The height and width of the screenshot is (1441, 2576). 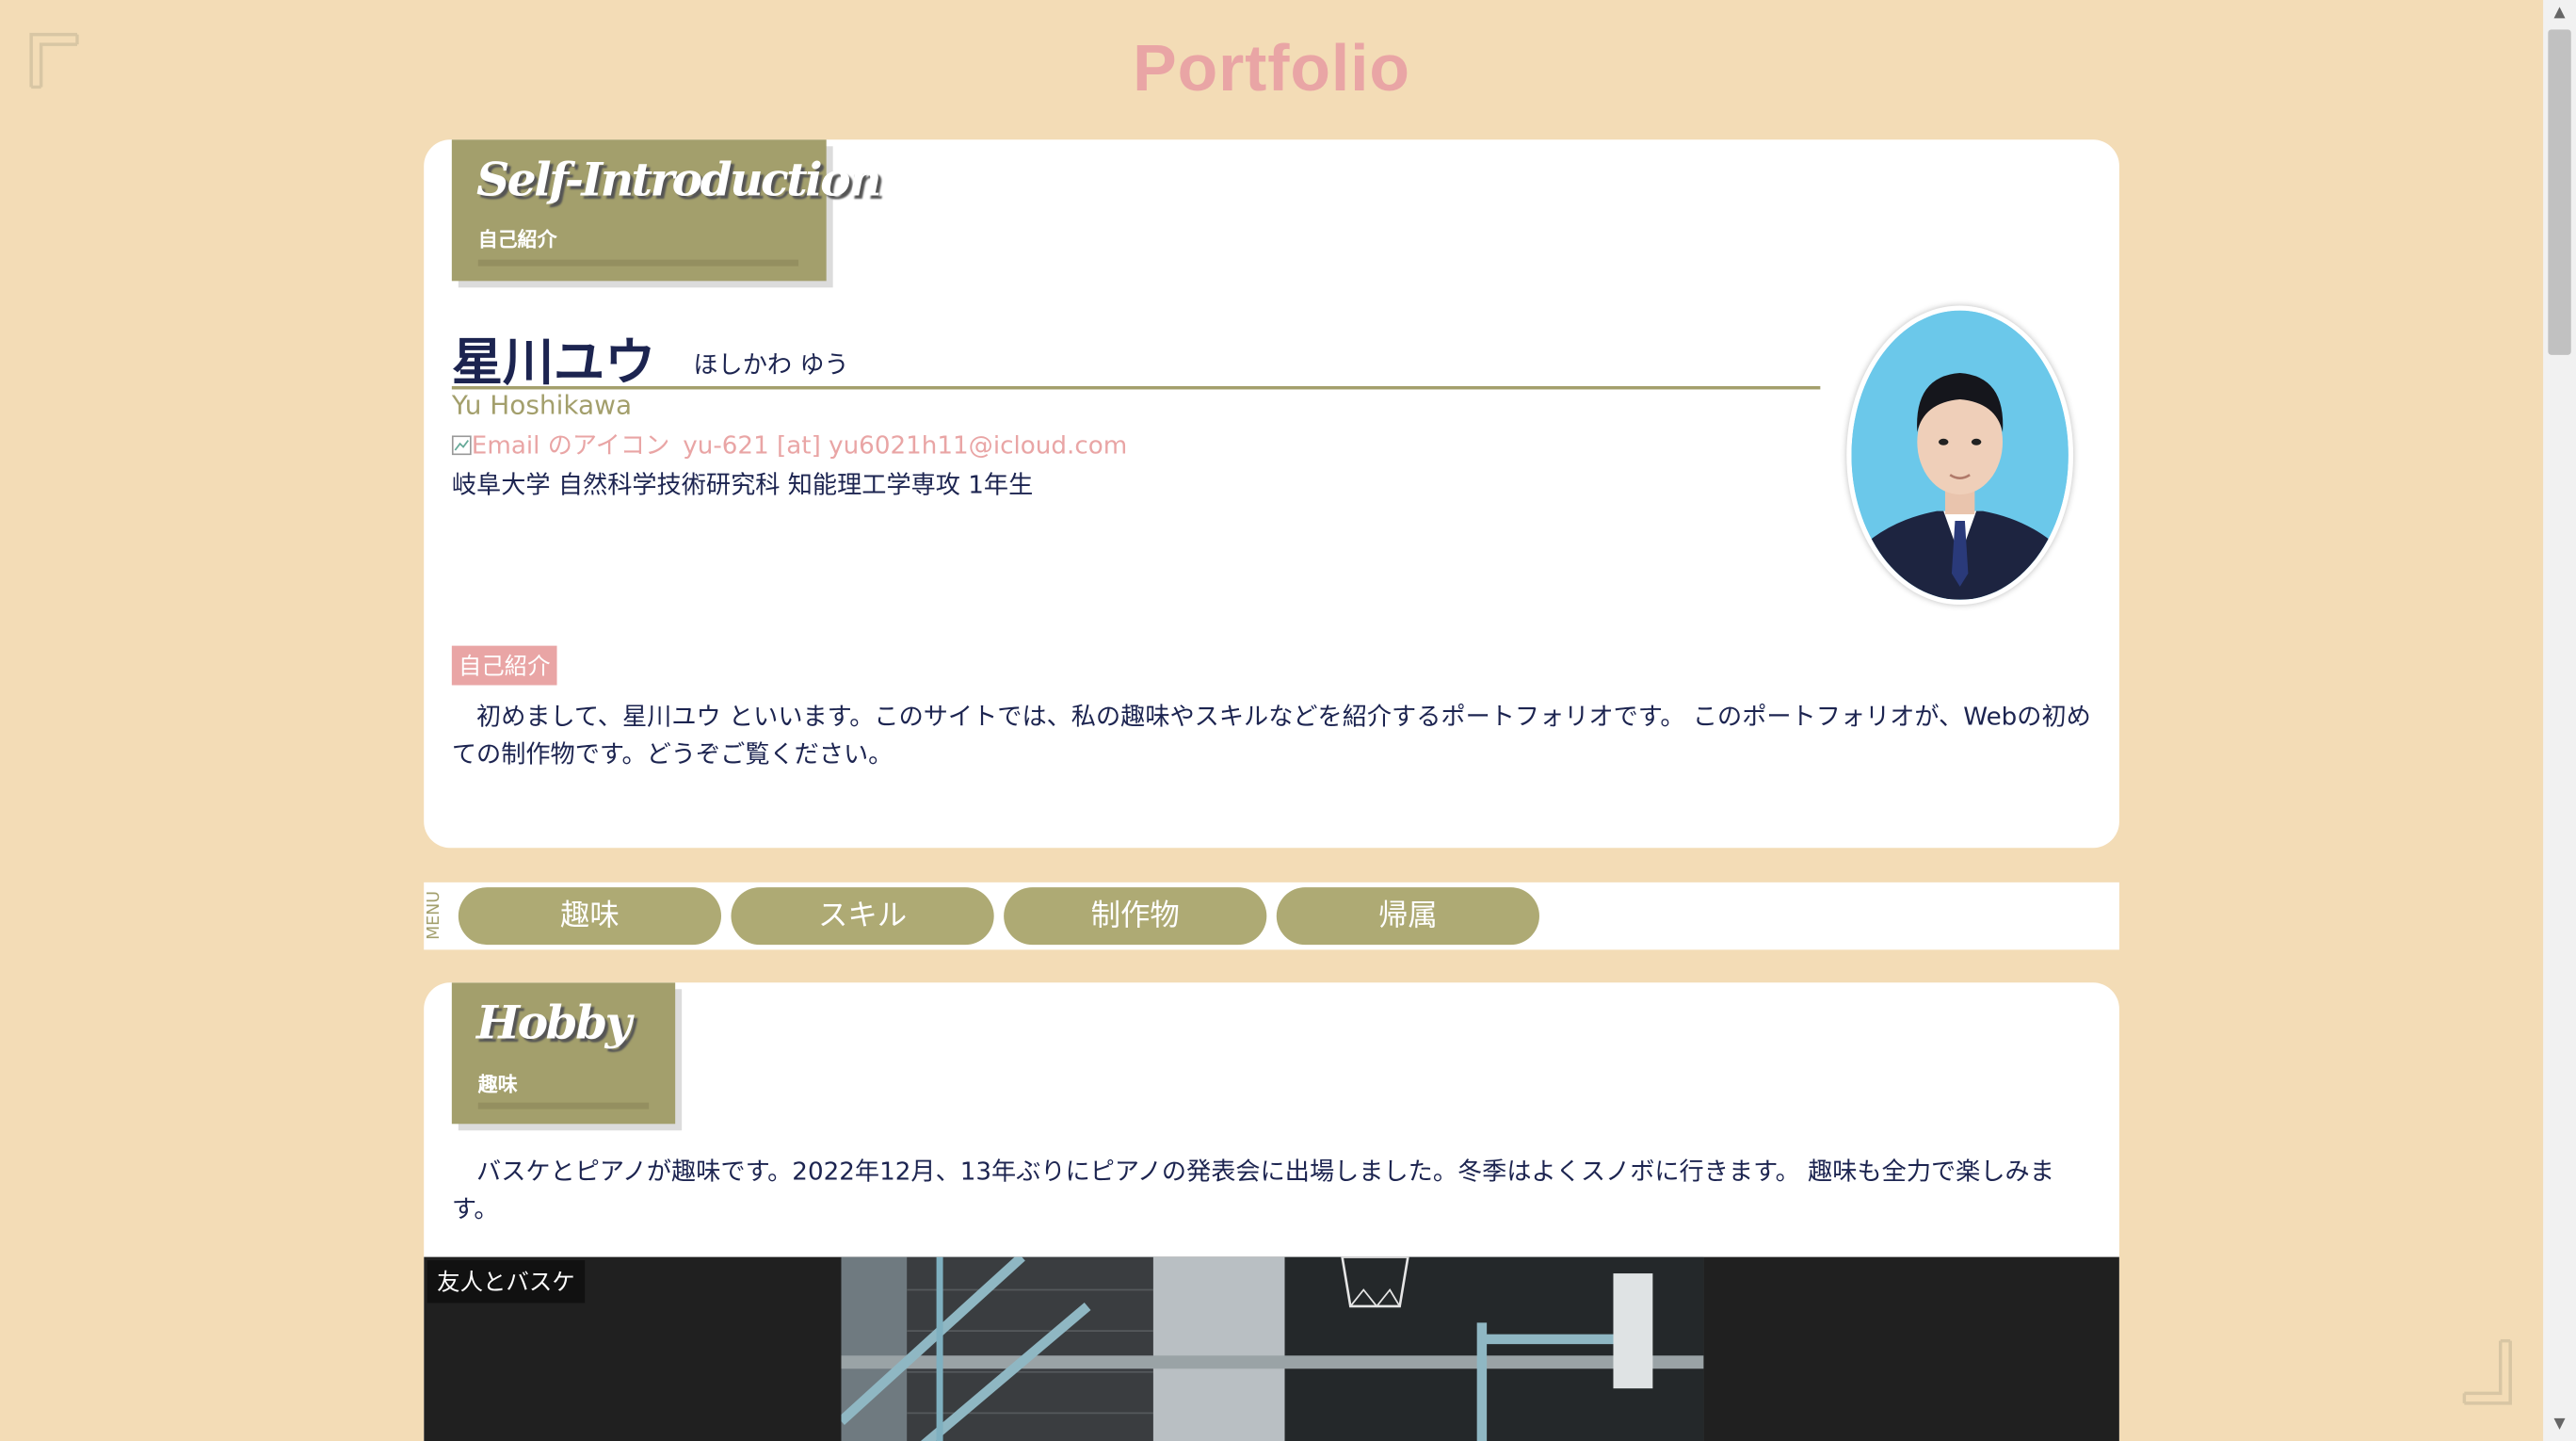 What do you see at coordinates (2559, 720) in the screenshot?
I see `vertical-scrollbar: ▲ ▼` at bounding box center [2559, 720].